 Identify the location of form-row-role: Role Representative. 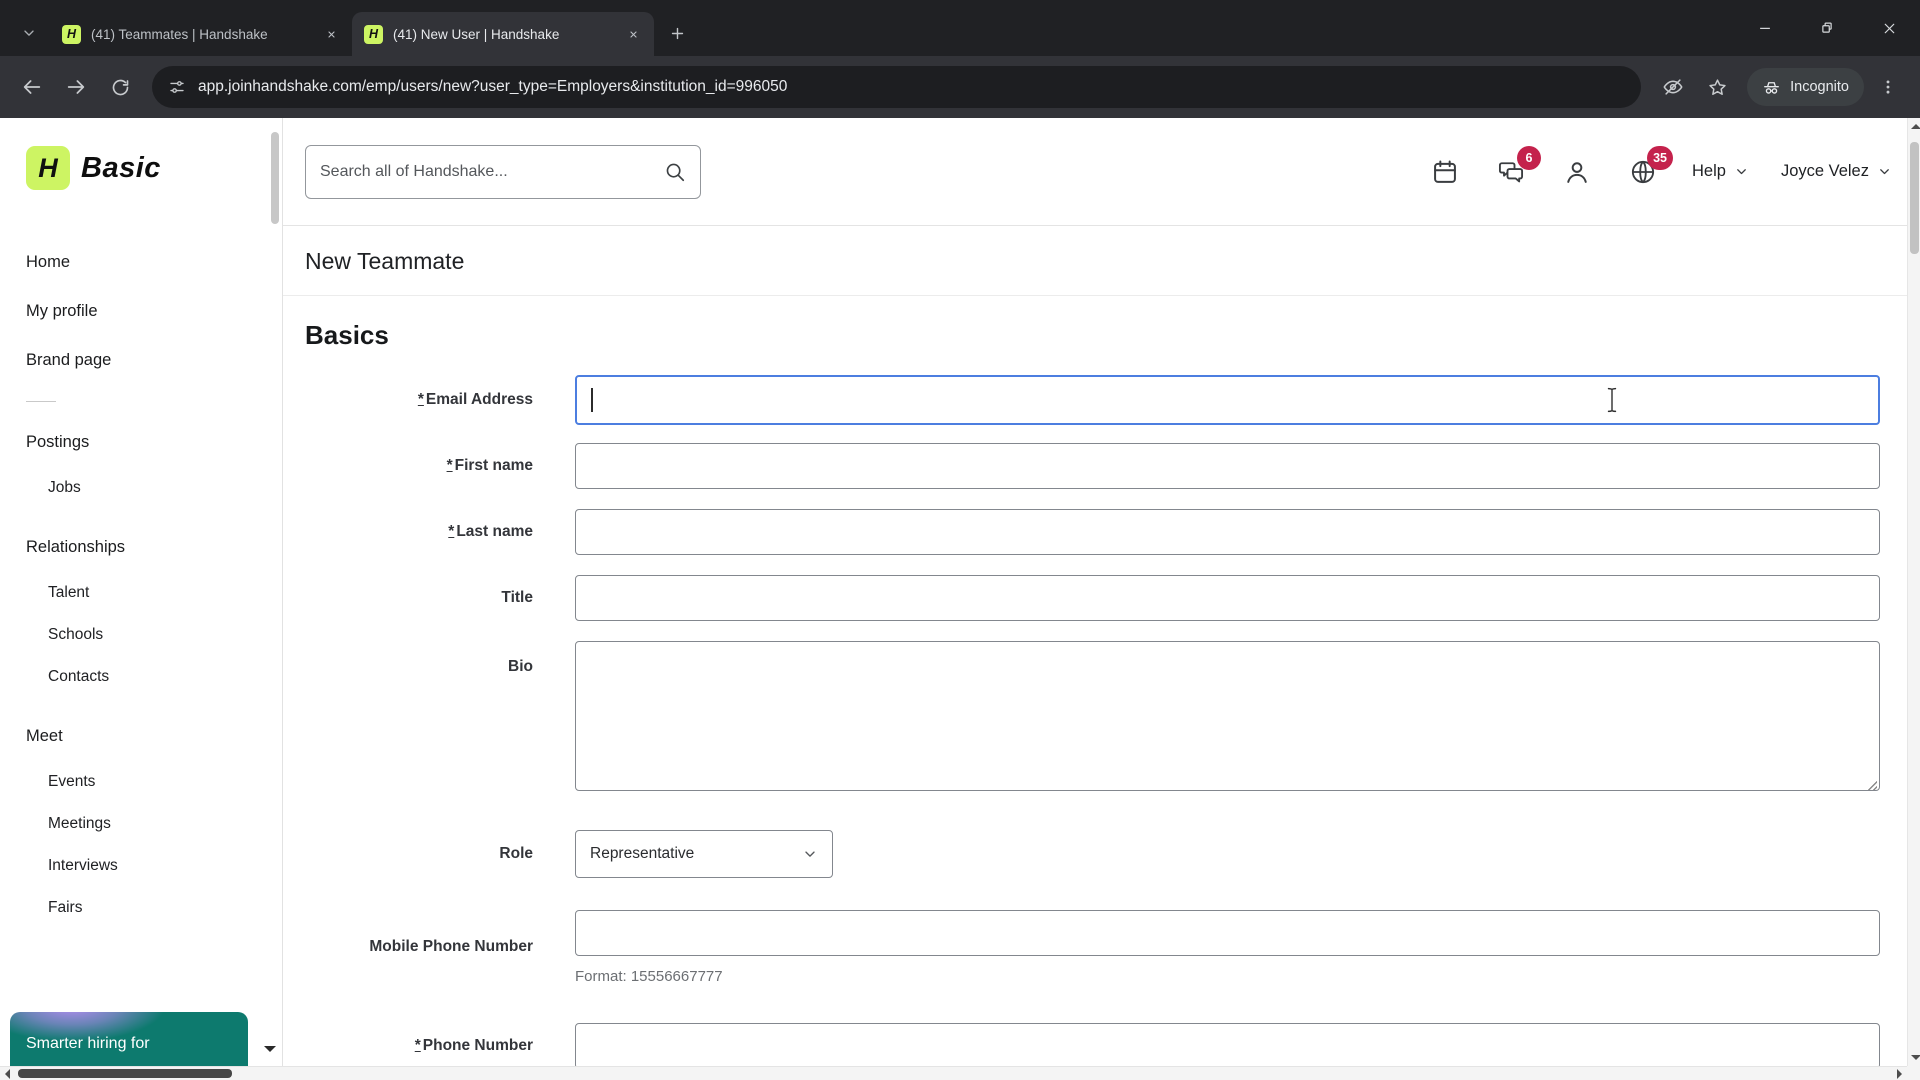
(1112, 854).